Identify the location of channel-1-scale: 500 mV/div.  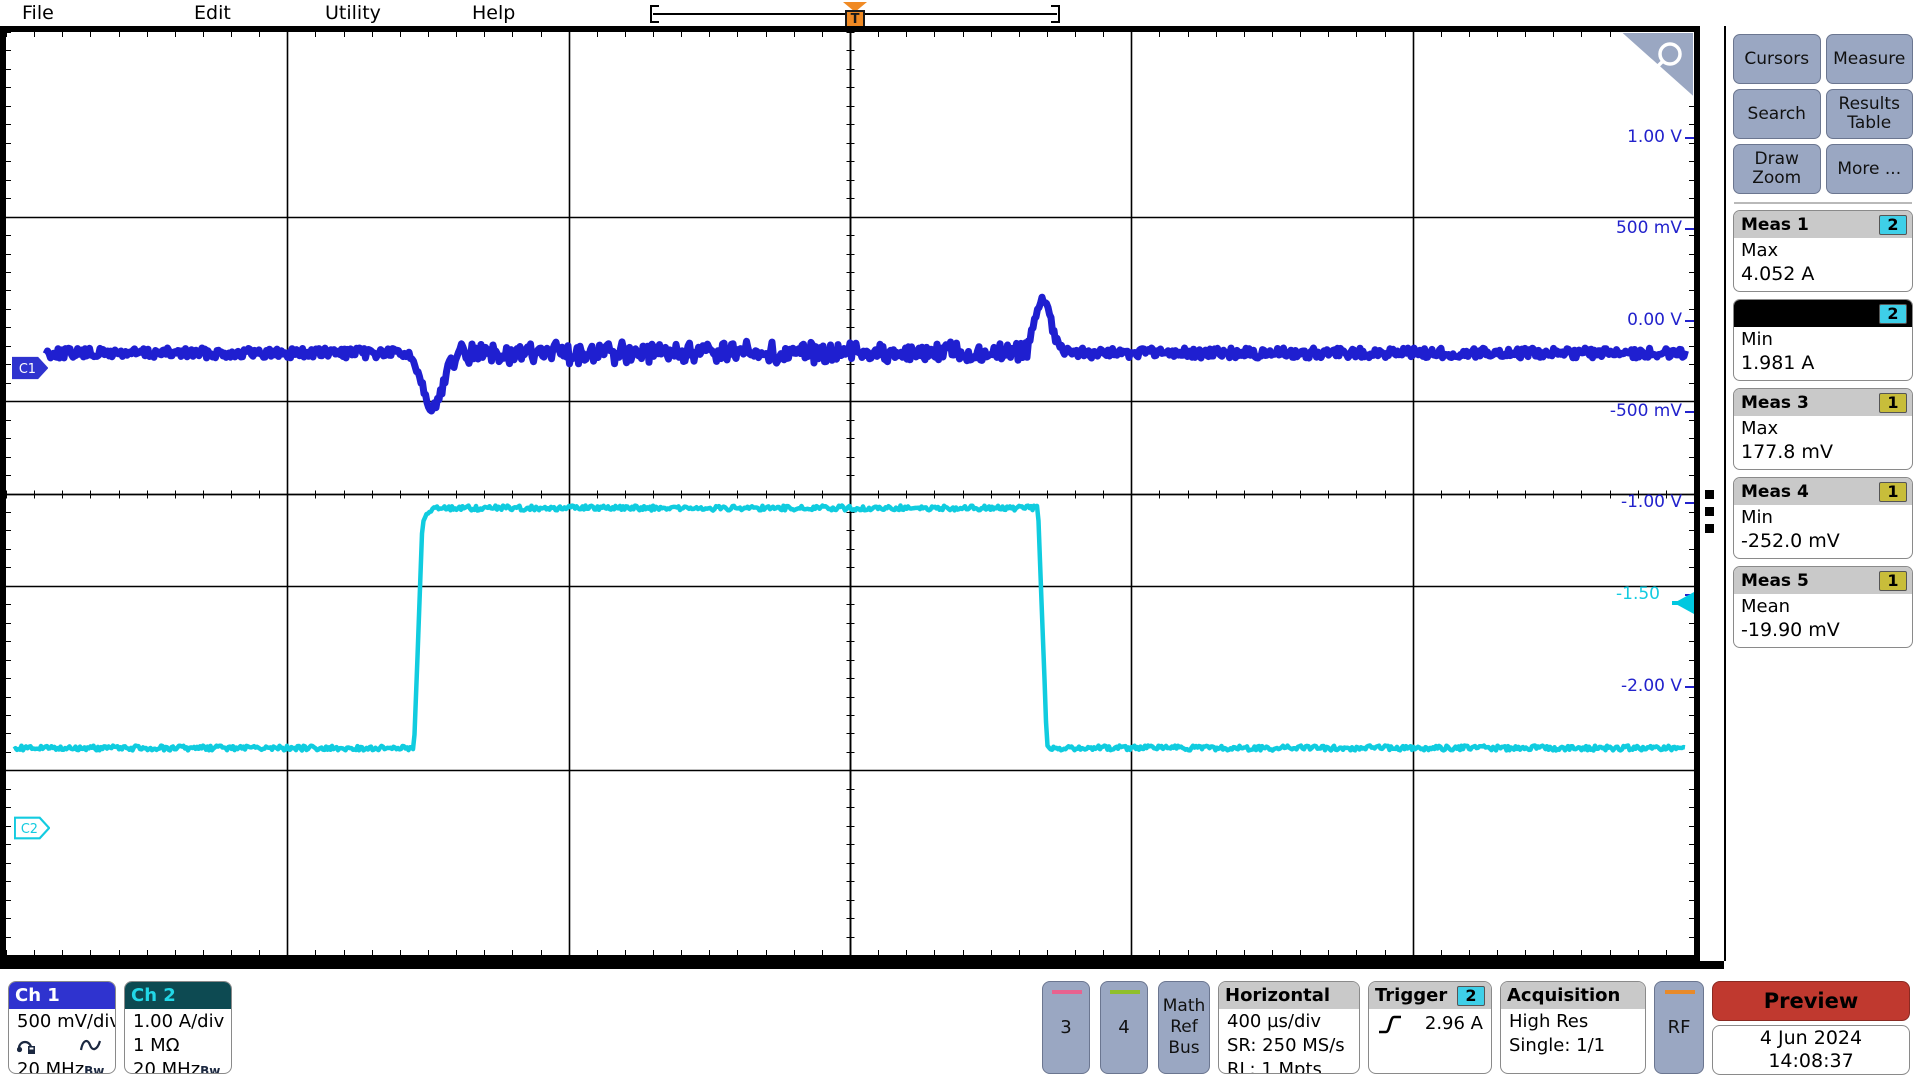
(66, 1021).